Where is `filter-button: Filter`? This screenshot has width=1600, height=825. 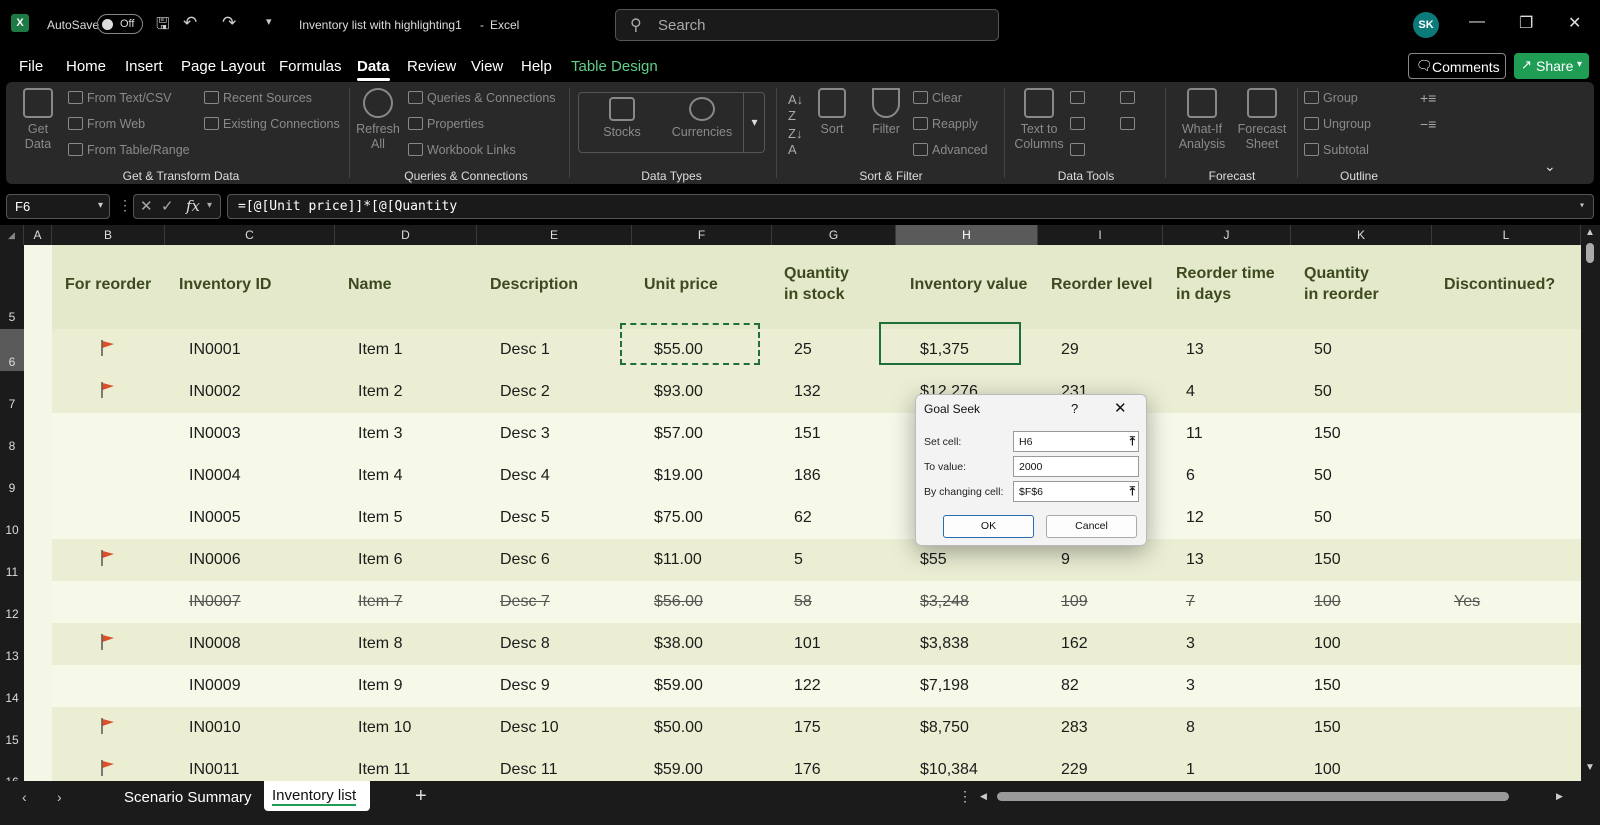 filter-button: Filter is located at coordinates (886, 112).